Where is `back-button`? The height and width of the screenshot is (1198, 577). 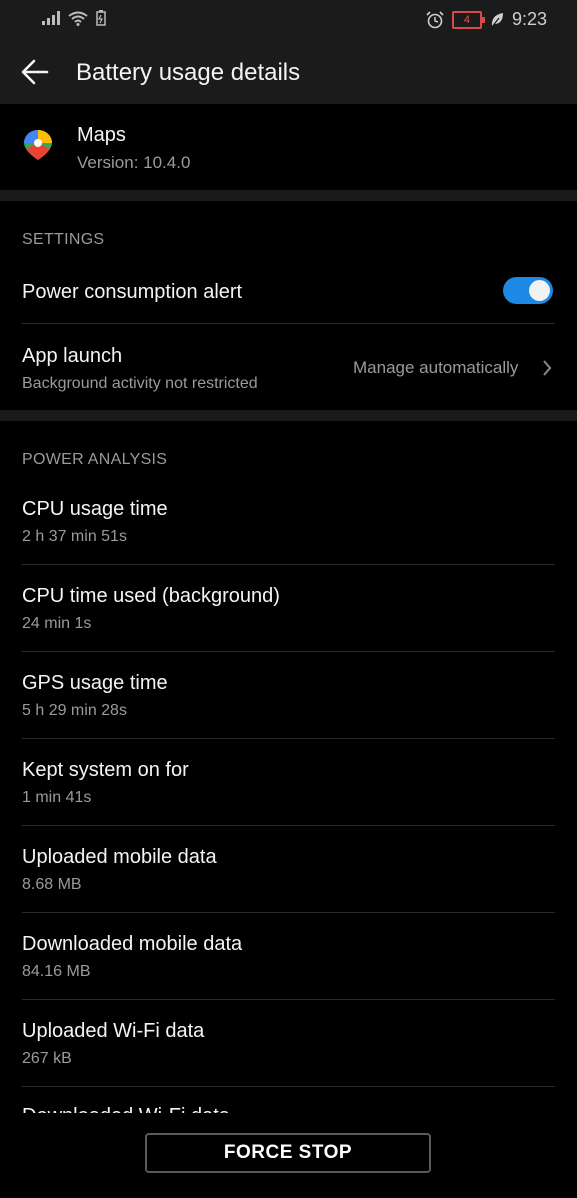
back-button is located at coordinates (38, 72).